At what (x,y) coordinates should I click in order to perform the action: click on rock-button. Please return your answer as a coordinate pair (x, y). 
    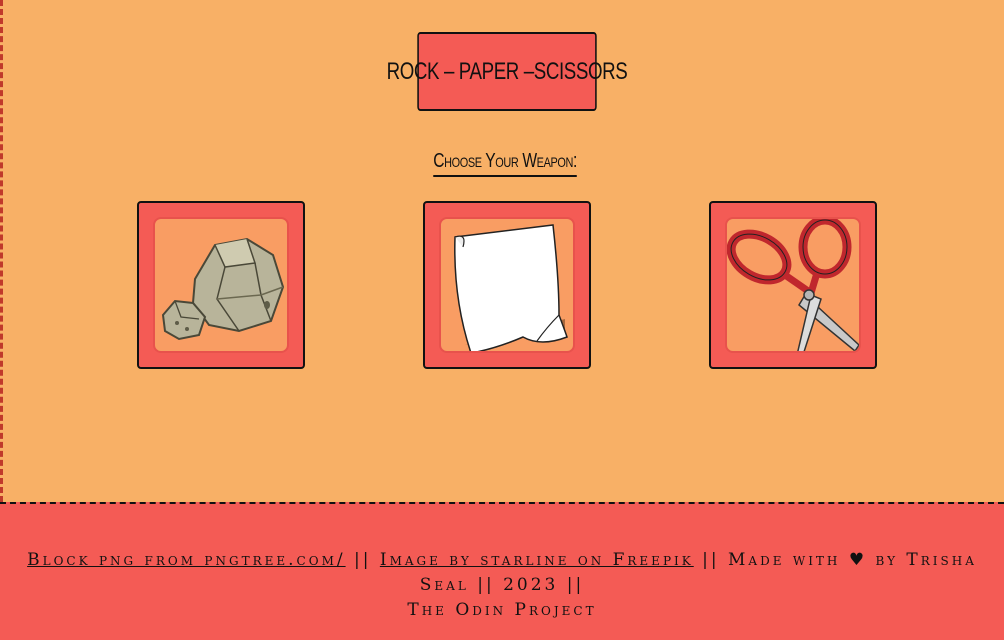
    Looking at the image, I should click on (221, 285).